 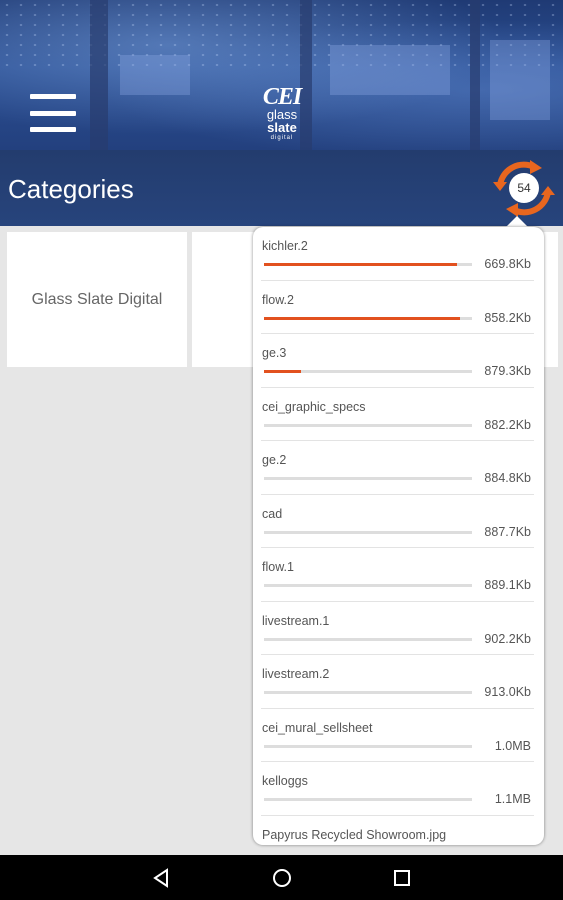 What do you see at coordinates (397, 254) in the screenshot?
I see `download-item: kichler.2 669.8Kb` at bounding box center [397, 254].